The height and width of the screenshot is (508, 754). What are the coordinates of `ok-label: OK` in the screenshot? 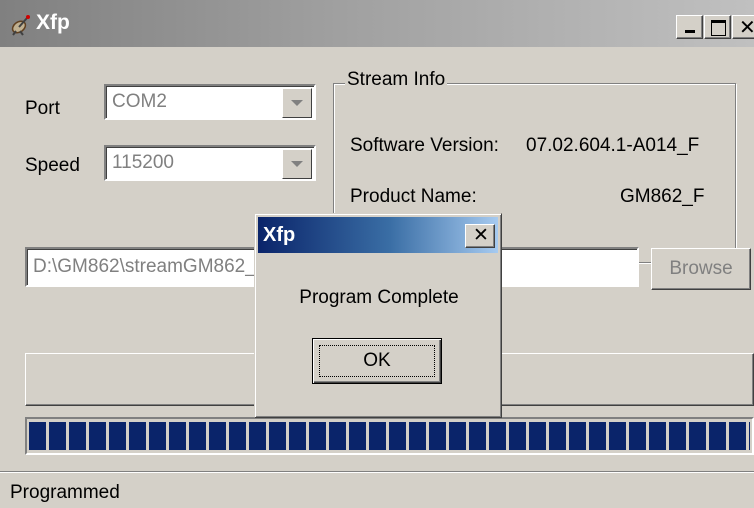 It's located at (377, 360).